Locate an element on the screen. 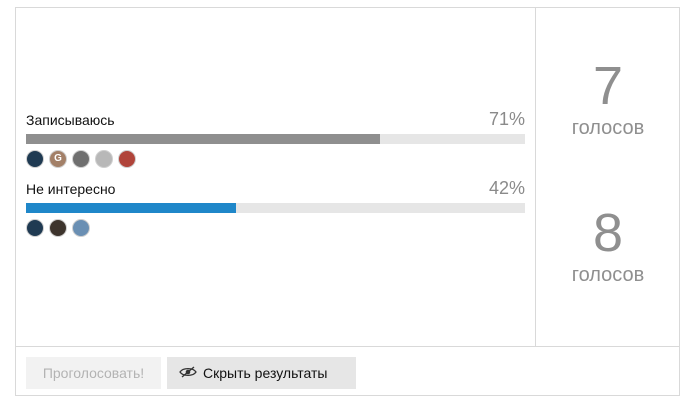  voter-avatars: G is located at coordinates (83, 160).